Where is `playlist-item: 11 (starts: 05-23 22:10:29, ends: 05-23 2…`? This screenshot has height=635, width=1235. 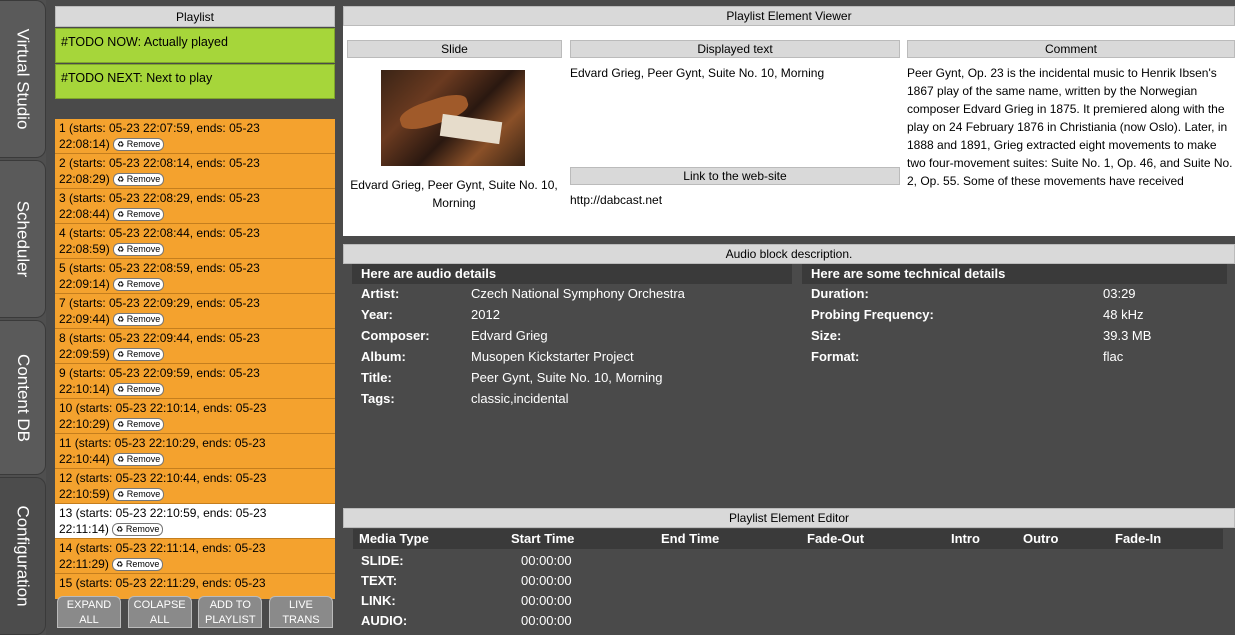 playlist-item: 11 (starts: 05-23 22:10:29, ends: 05-23 2… is located at coordinates (195, 451).